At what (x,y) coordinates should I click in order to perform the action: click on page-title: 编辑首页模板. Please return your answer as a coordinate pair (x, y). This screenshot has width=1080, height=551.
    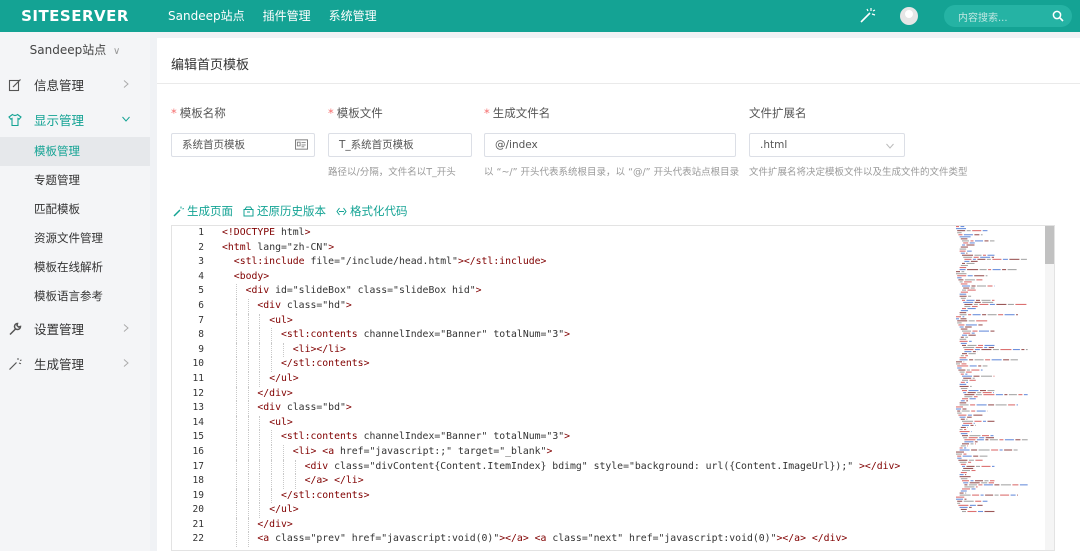
    Looking at the image, I should click on (210, 65).